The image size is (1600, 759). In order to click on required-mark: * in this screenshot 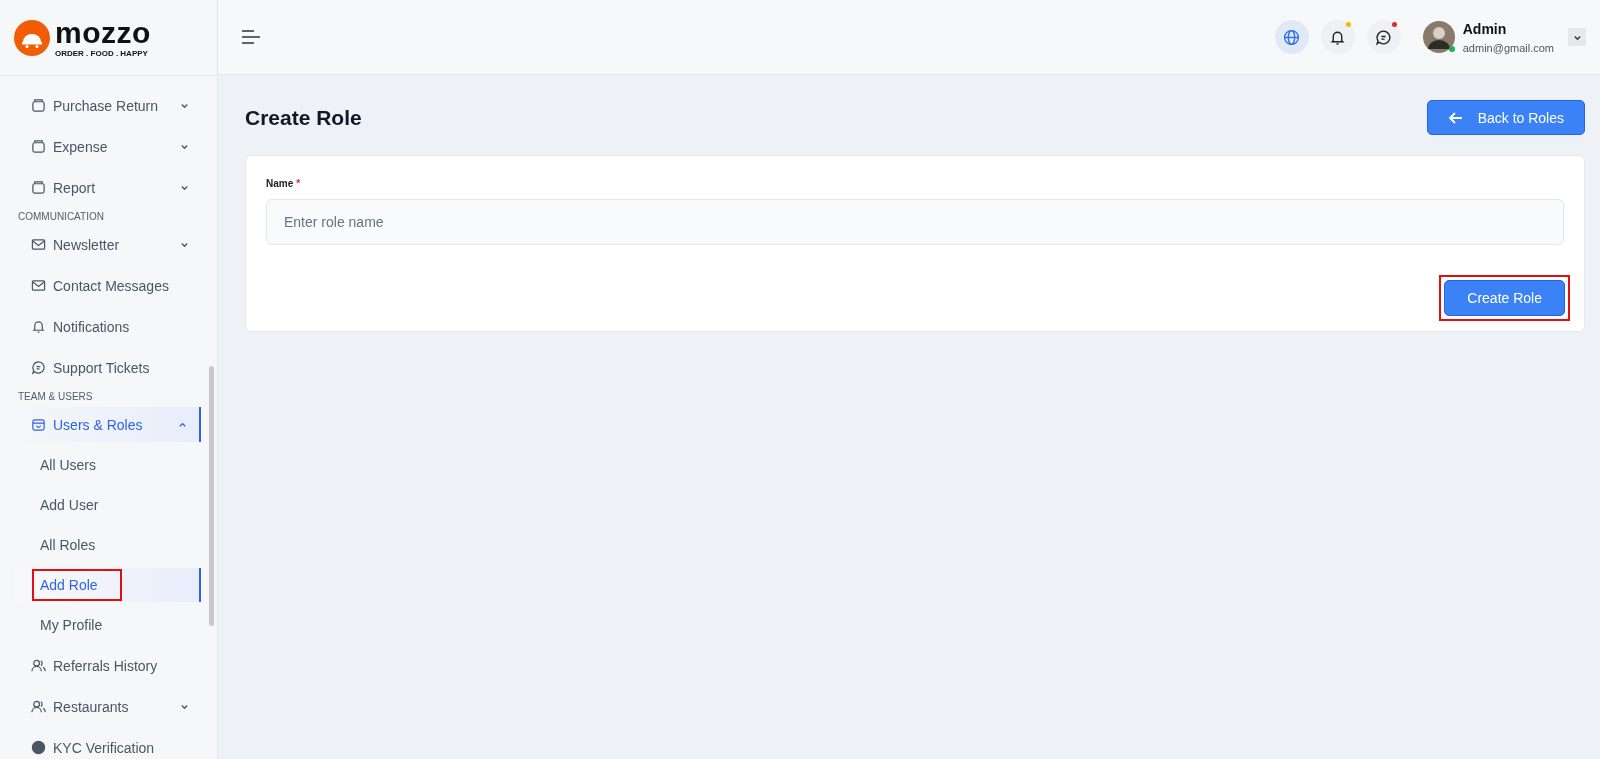, I will do `click(298, 183)`.